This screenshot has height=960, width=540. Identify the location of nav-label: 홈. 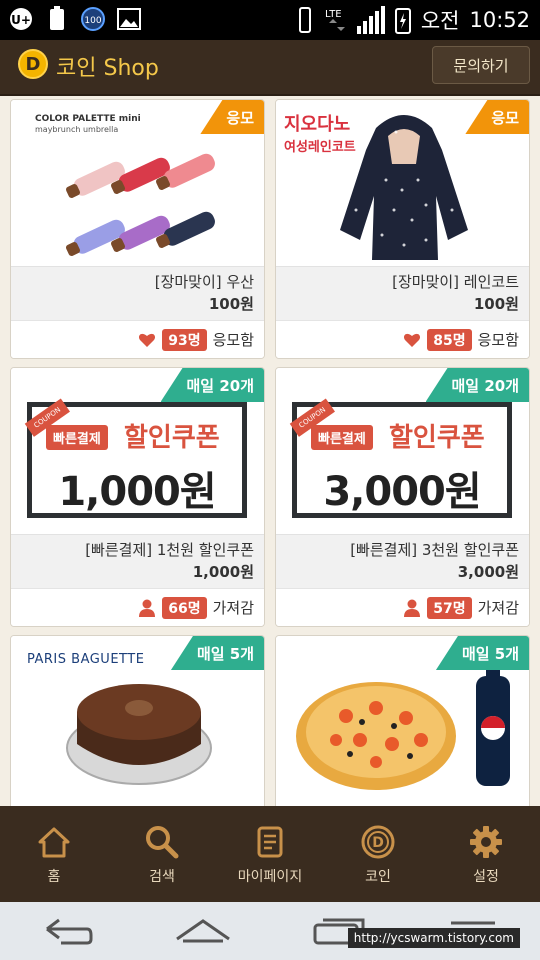
(54, 877).